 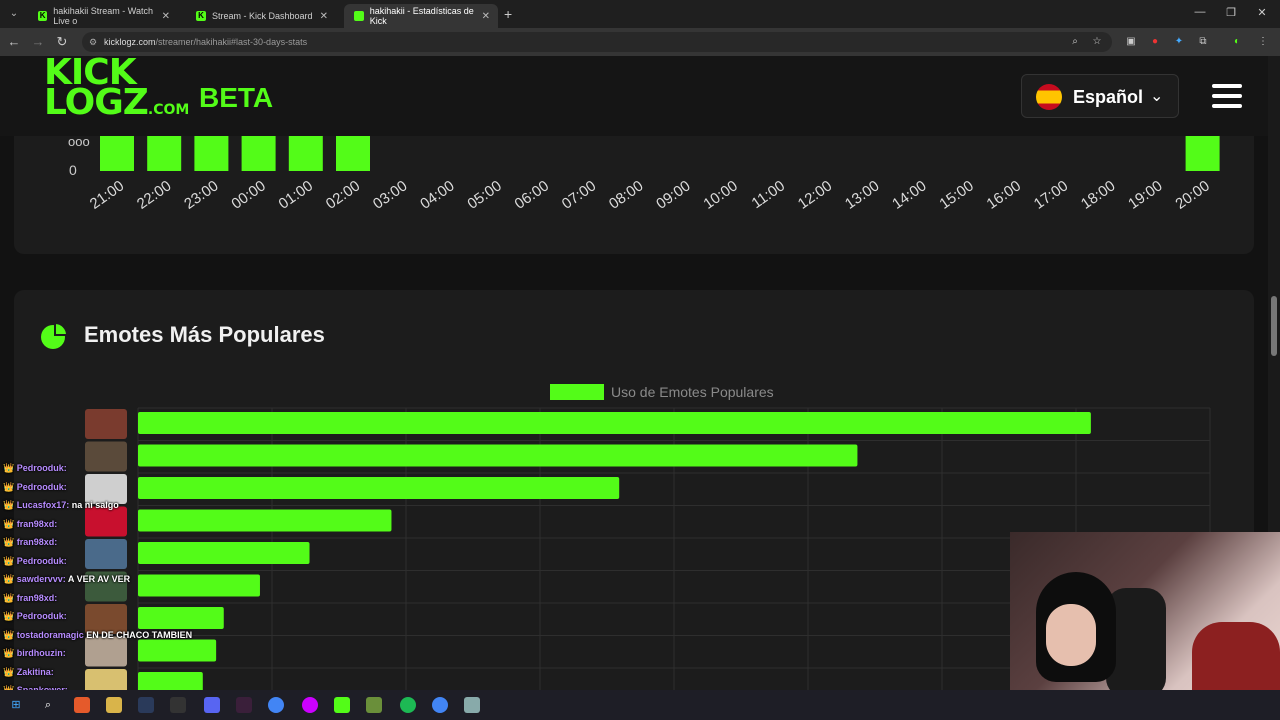 What do you see at coordinates (28, 672) in the screenshot?
I see `chat-username: 👑 Zakitina:` at bounding box center [28, 672].